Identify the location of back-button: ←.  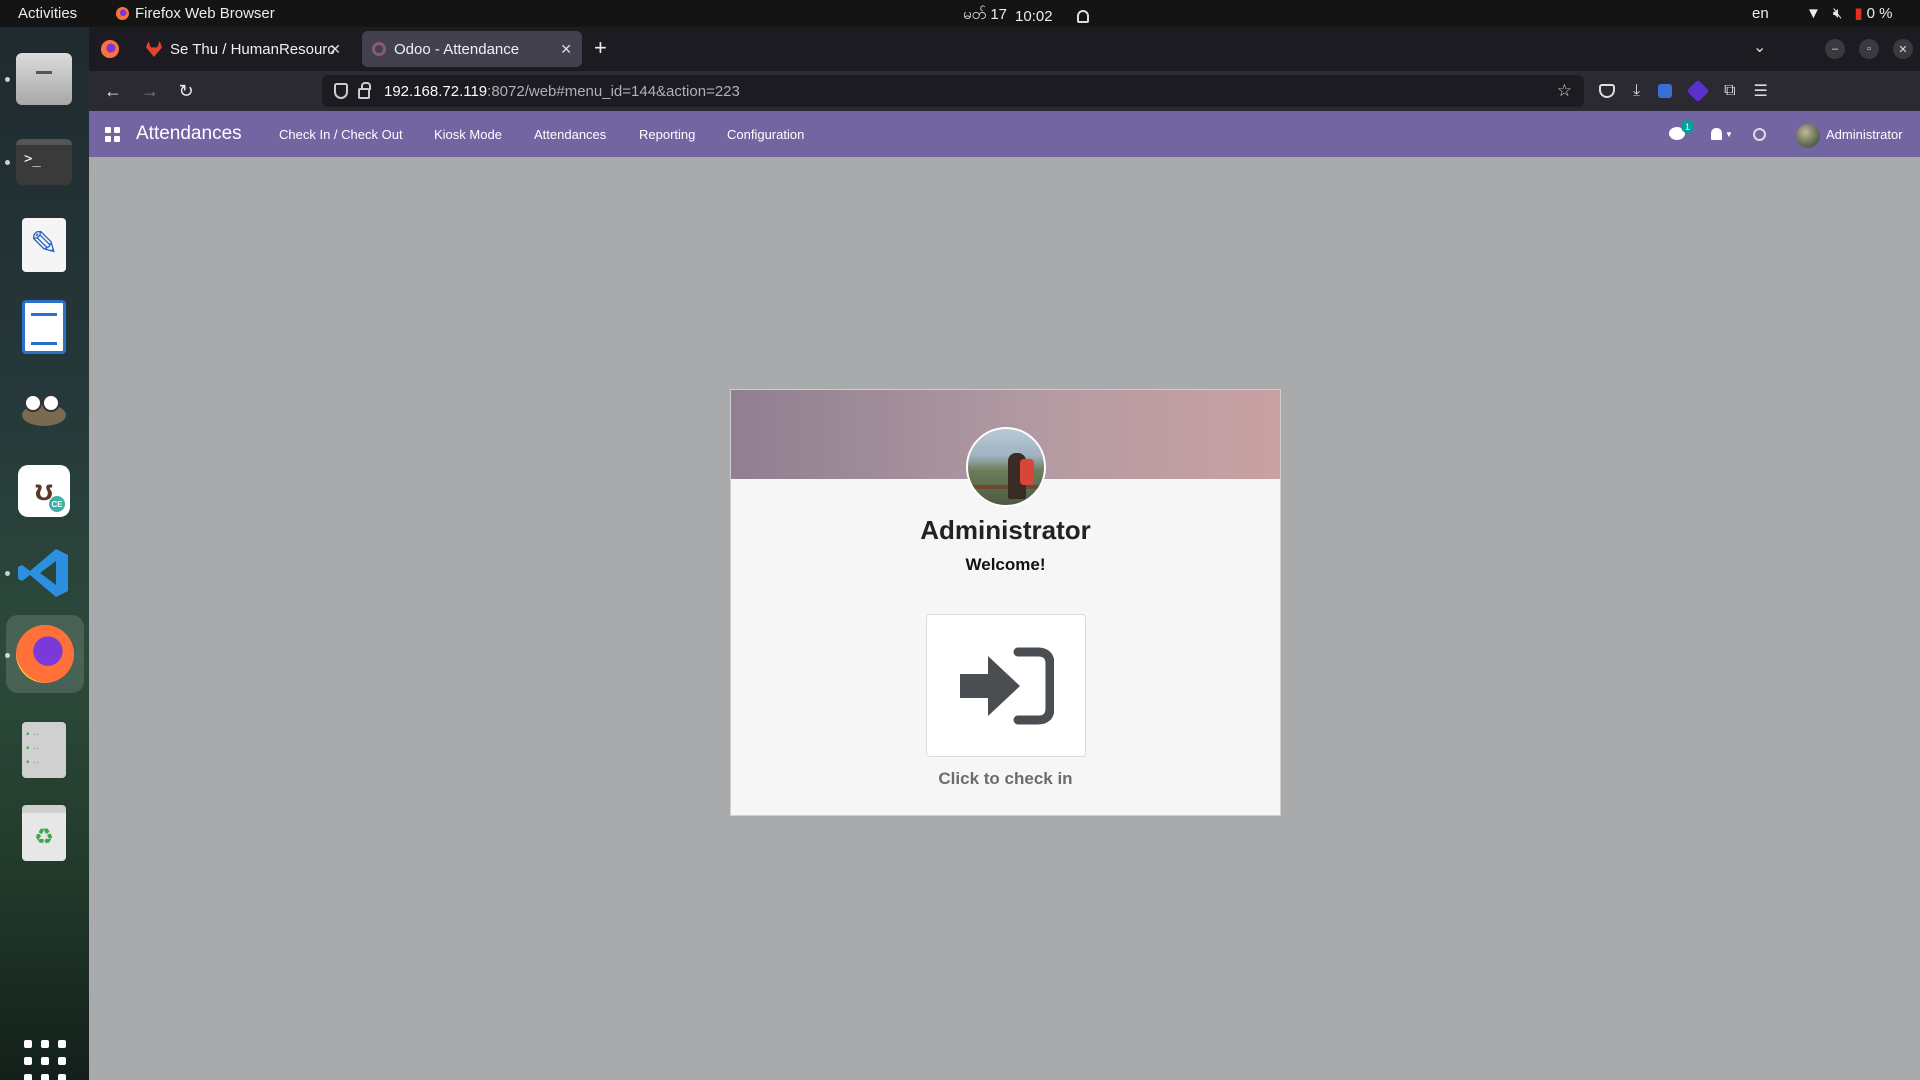
(113, 91).